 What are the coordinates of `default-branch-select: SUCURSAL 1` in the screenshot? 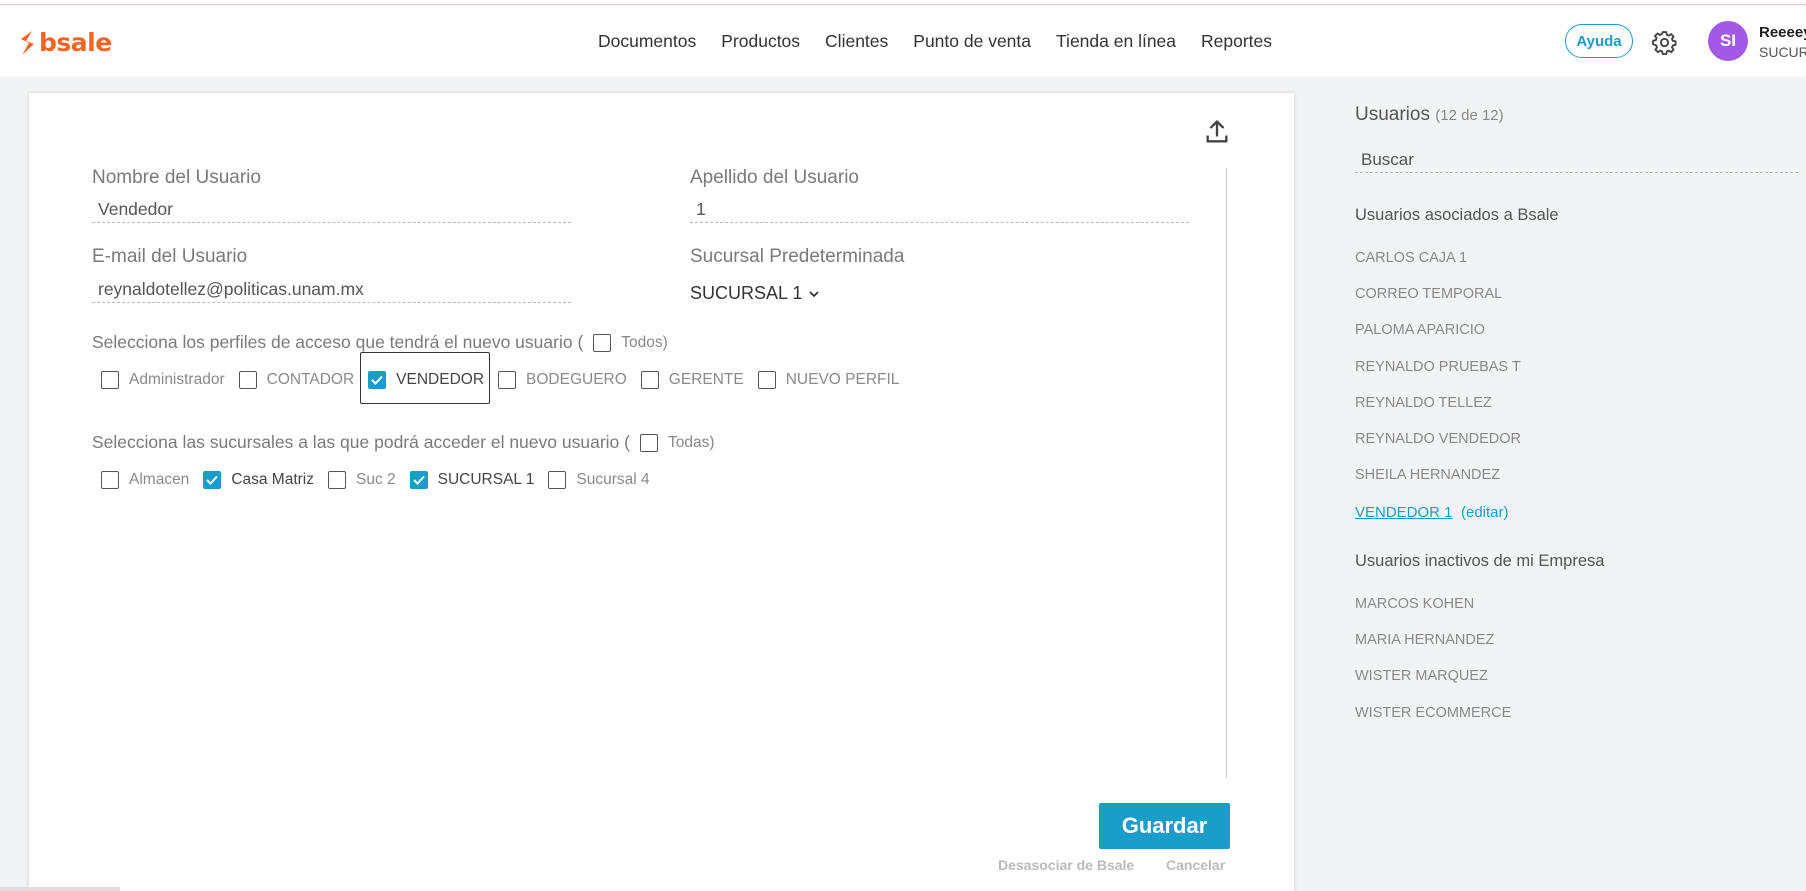 It's located at (755, 293).